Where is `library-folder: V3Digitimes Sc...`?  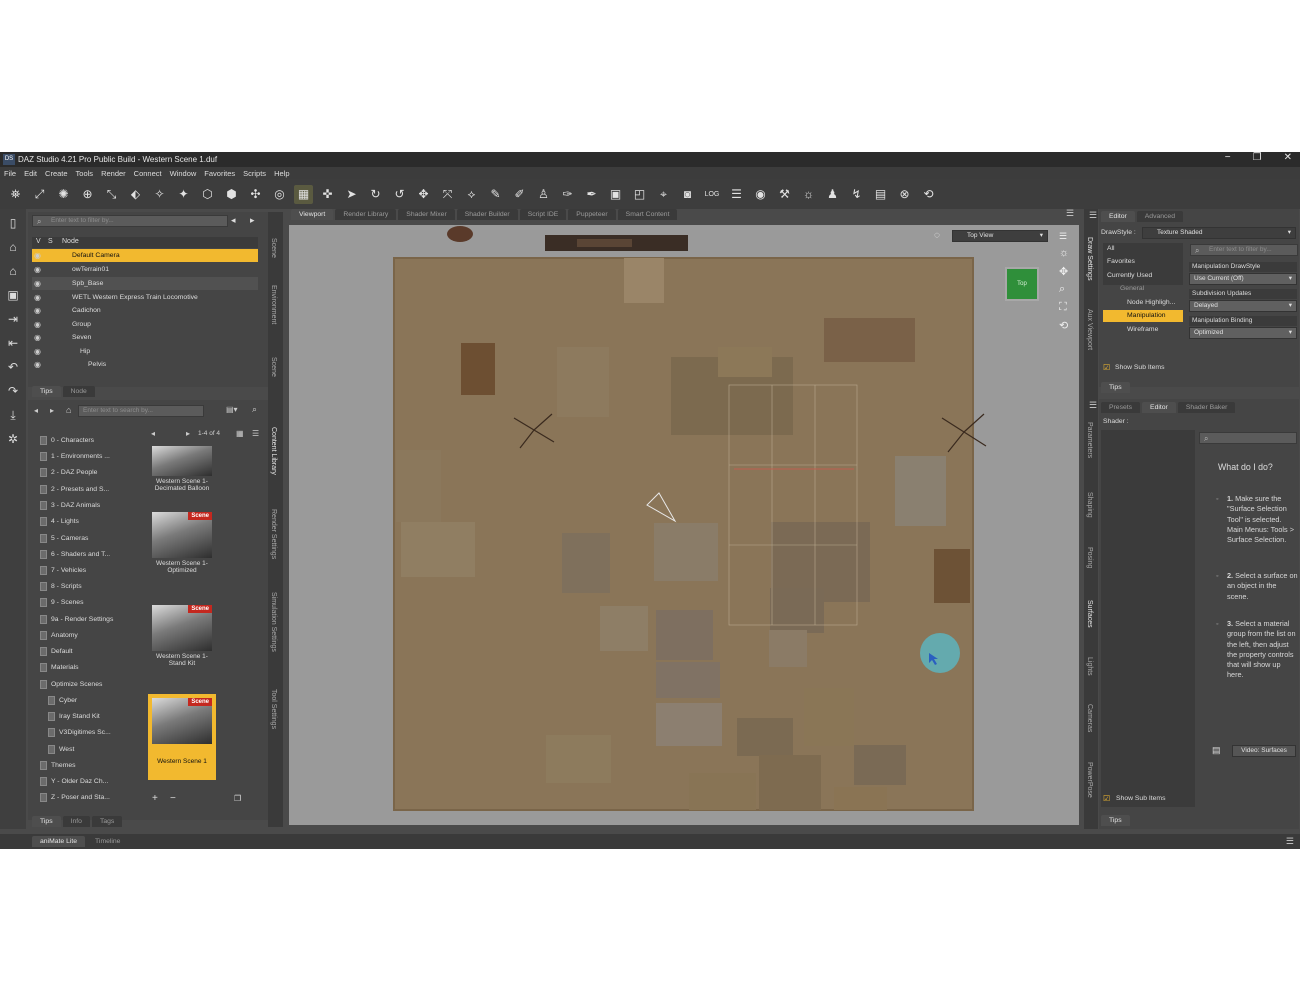
library-folder: V3Digitimes Sc... is located at coordinates (94, 732).